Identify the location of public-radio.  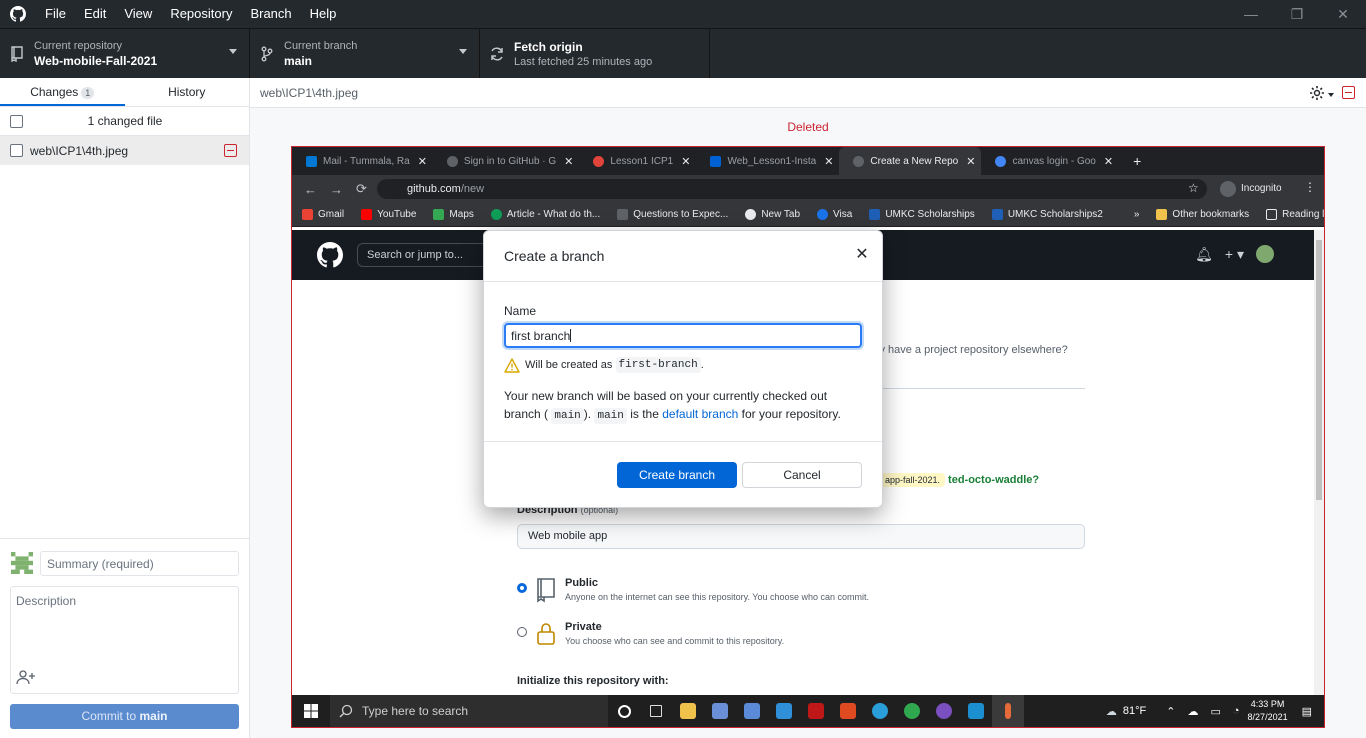
(522, 588).